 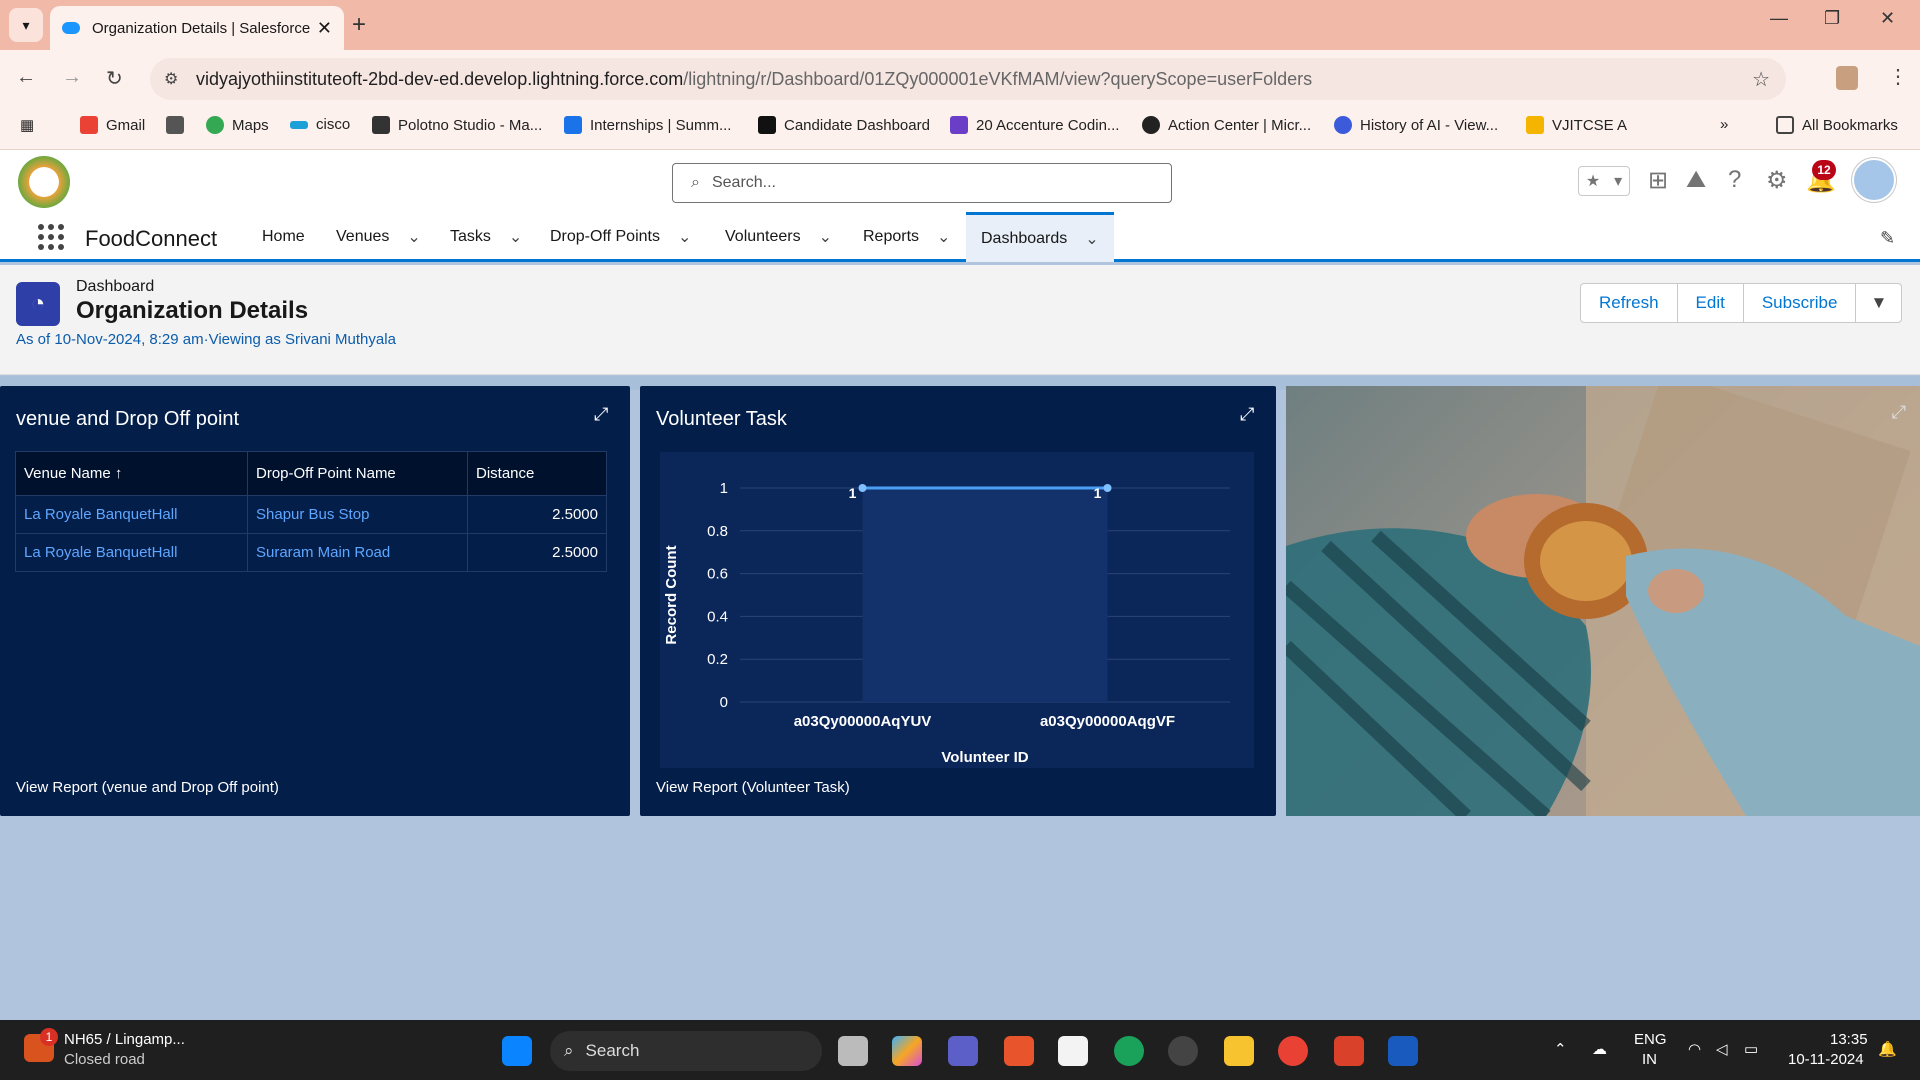 What do you see at coordinates (44, 182) in the screenshot?
I see `foodconnect-logo` at bounding box center [44, 182].